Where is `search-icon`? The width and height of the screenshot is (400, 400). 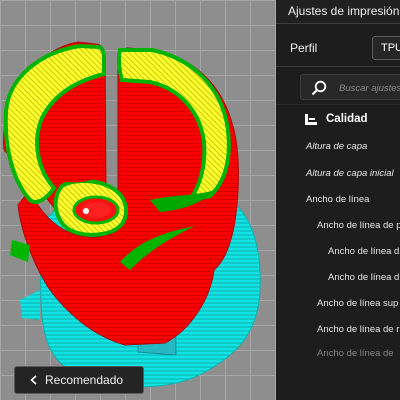 search-icon is located at coordinates (319, 88).